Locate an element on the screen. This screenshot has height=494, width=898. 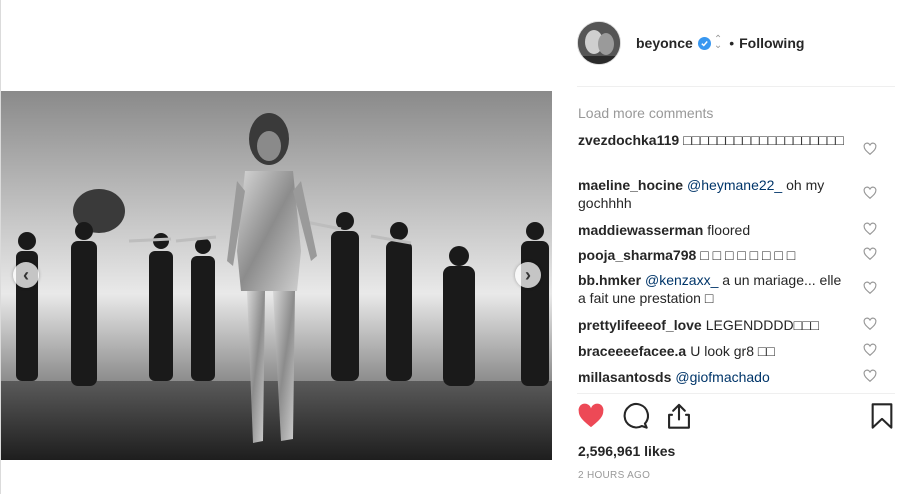
following-button: Following is located at coordinates (771, 43).